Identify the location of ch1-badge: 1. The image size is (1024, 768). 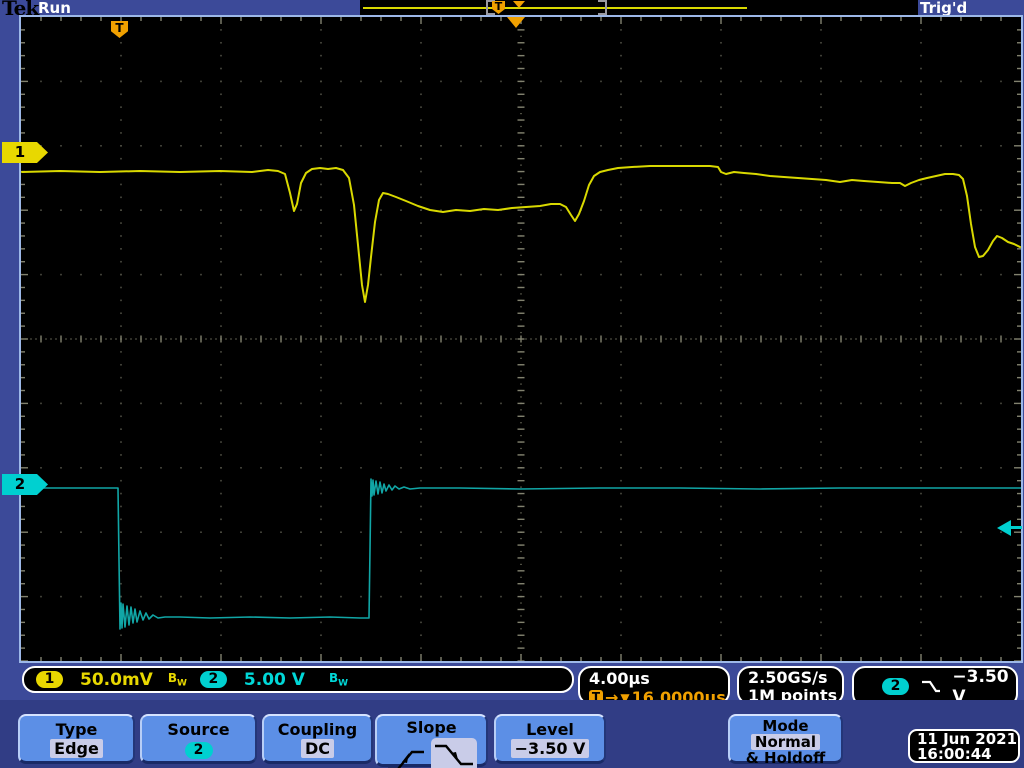
(49, 679).